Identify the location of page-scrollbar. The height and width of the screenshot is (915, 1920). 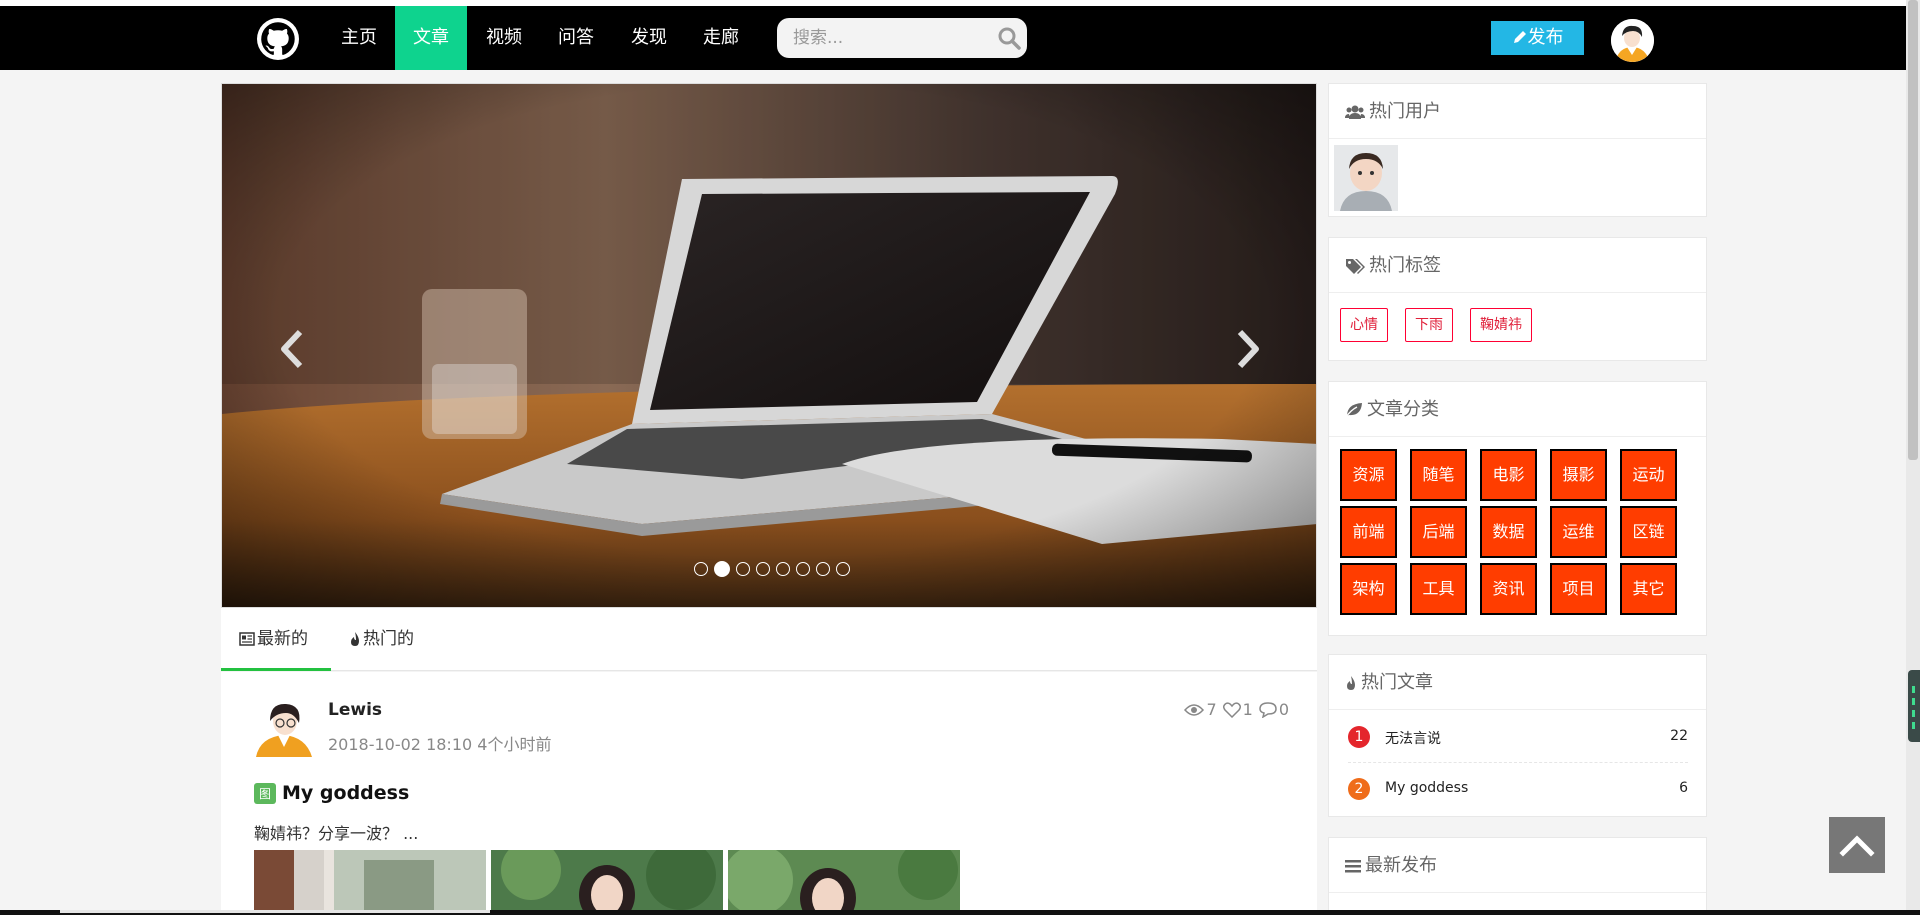
(1913, 457).